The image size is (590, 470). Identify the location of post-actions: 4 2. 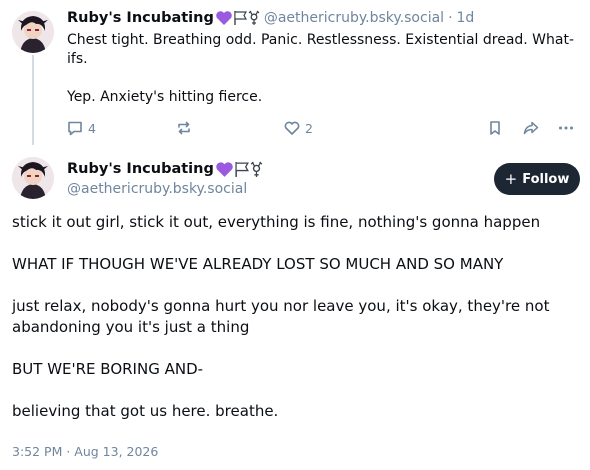
(323, 128).